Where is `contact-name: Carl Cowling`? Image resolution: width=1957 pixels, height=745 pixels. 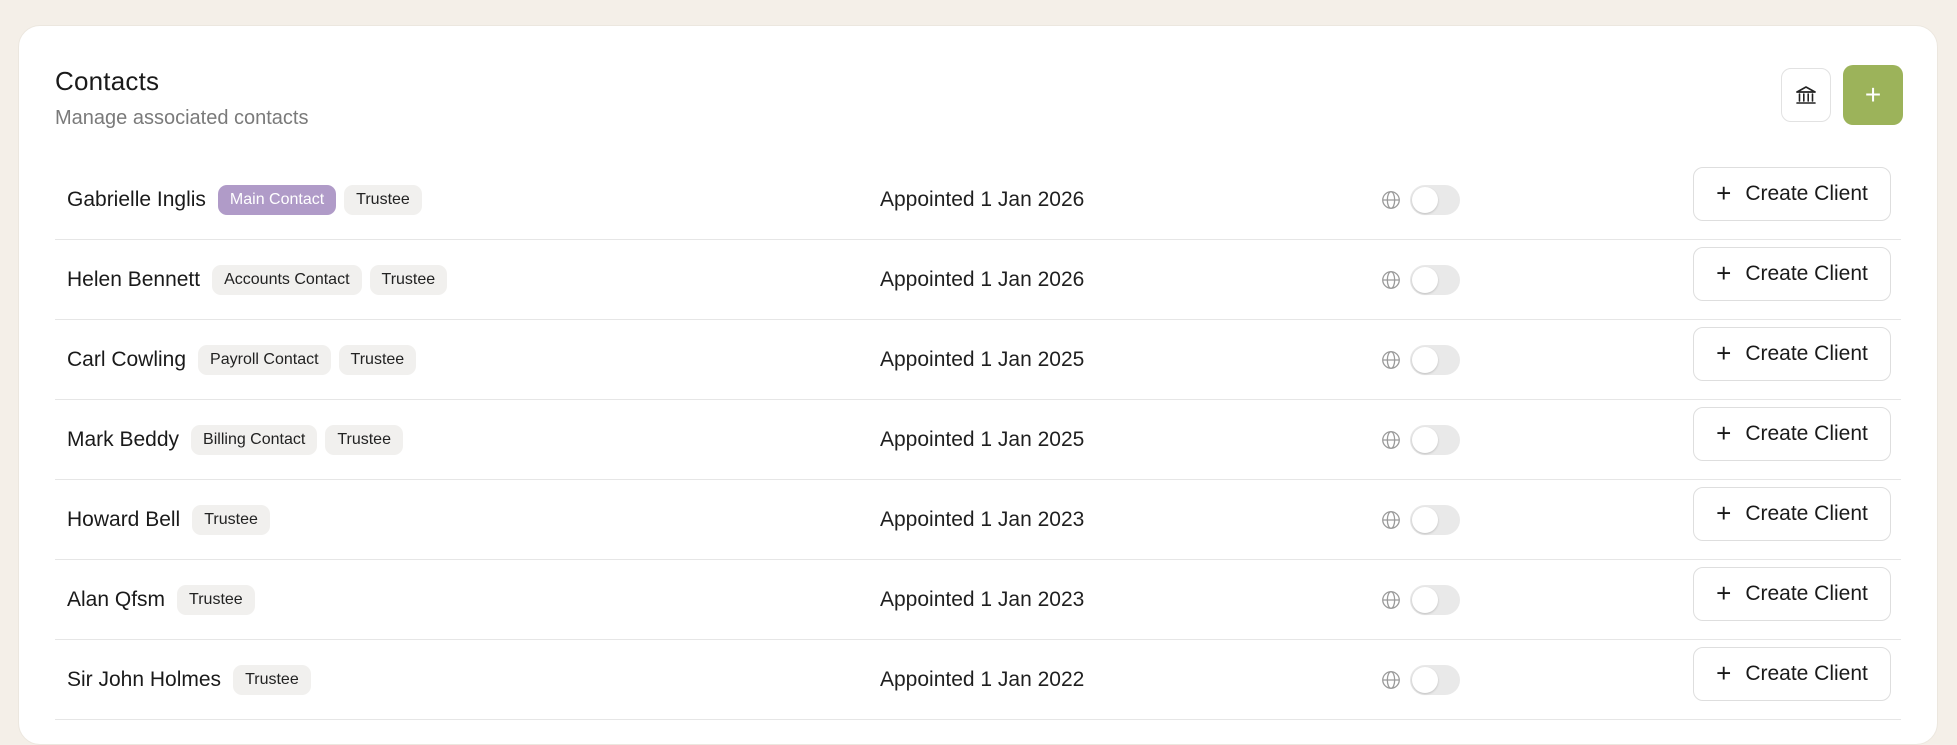
contact-name: Carl Cowling is located at coordinates (126, 360).